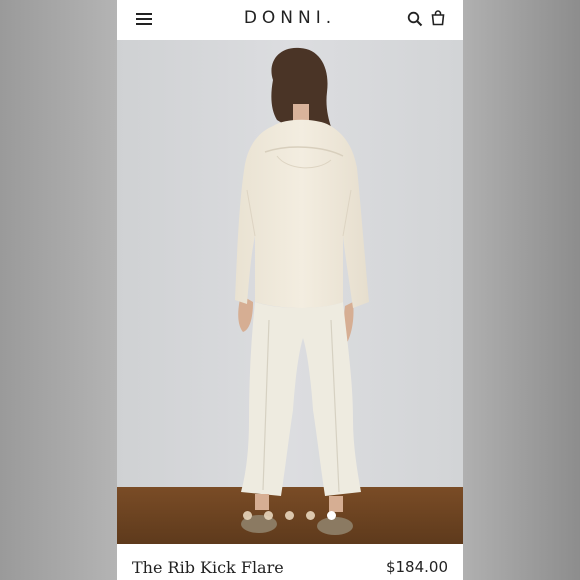 The image size is (580, 580). What do you see at coordinates (415, 19) in the screenshot?
I see `search-icon` at bounding box center [415, 19].